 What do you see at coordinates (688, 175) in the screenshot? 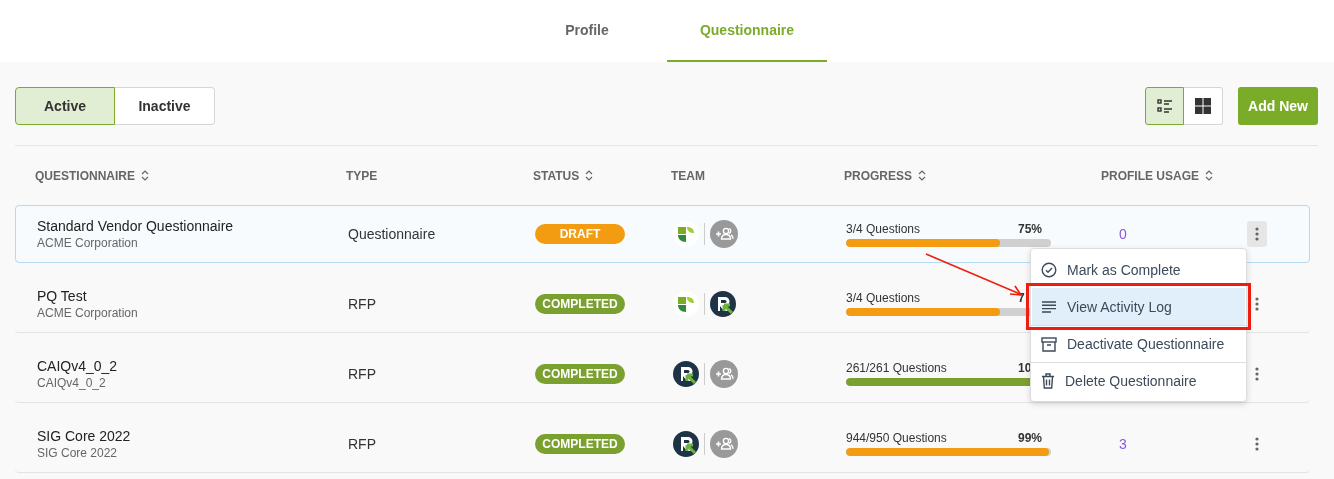
I see `column-header: TEAM` at bounding box center [688, 175].